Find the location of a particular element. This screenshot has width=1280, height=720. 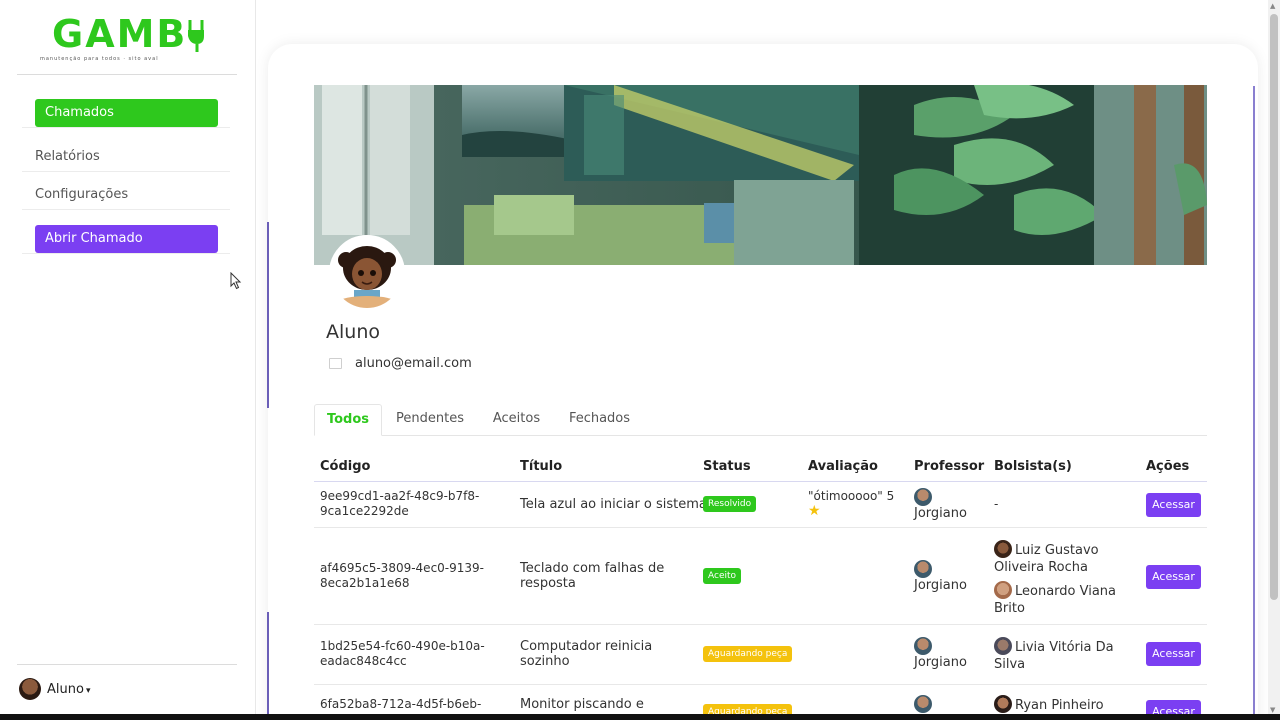

code-line: 9ca1ce2292de is located at coordinates (364, 511).